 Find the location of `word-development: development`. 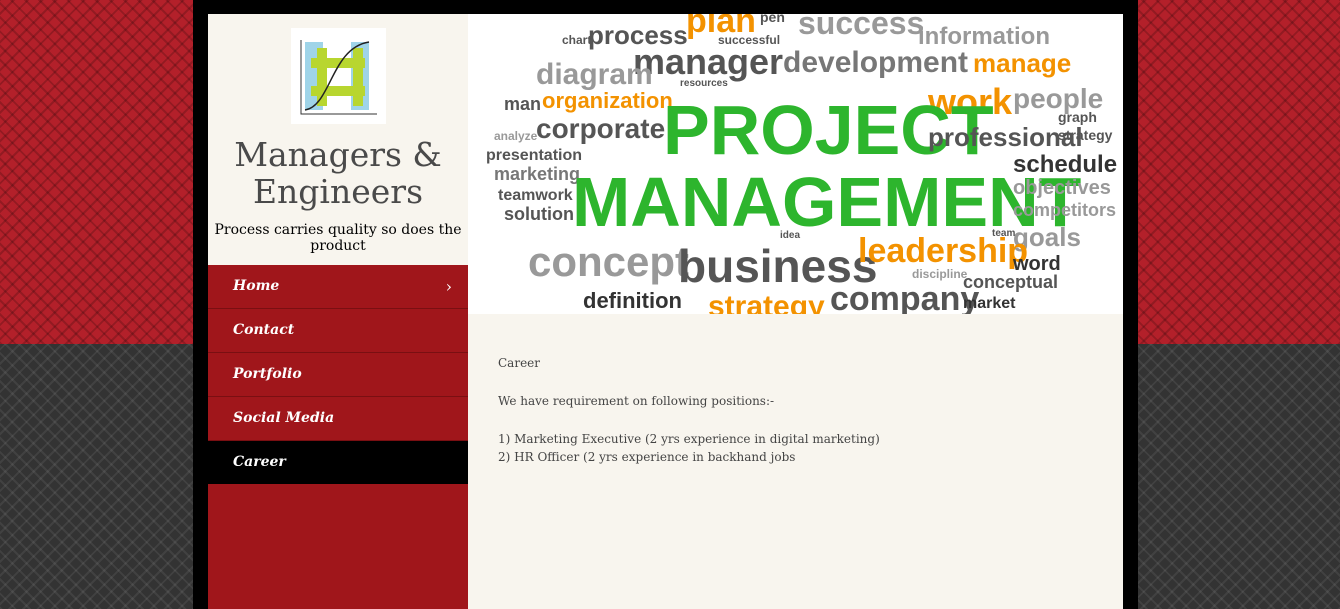

word-development: development is located at coordinates (875, 62).